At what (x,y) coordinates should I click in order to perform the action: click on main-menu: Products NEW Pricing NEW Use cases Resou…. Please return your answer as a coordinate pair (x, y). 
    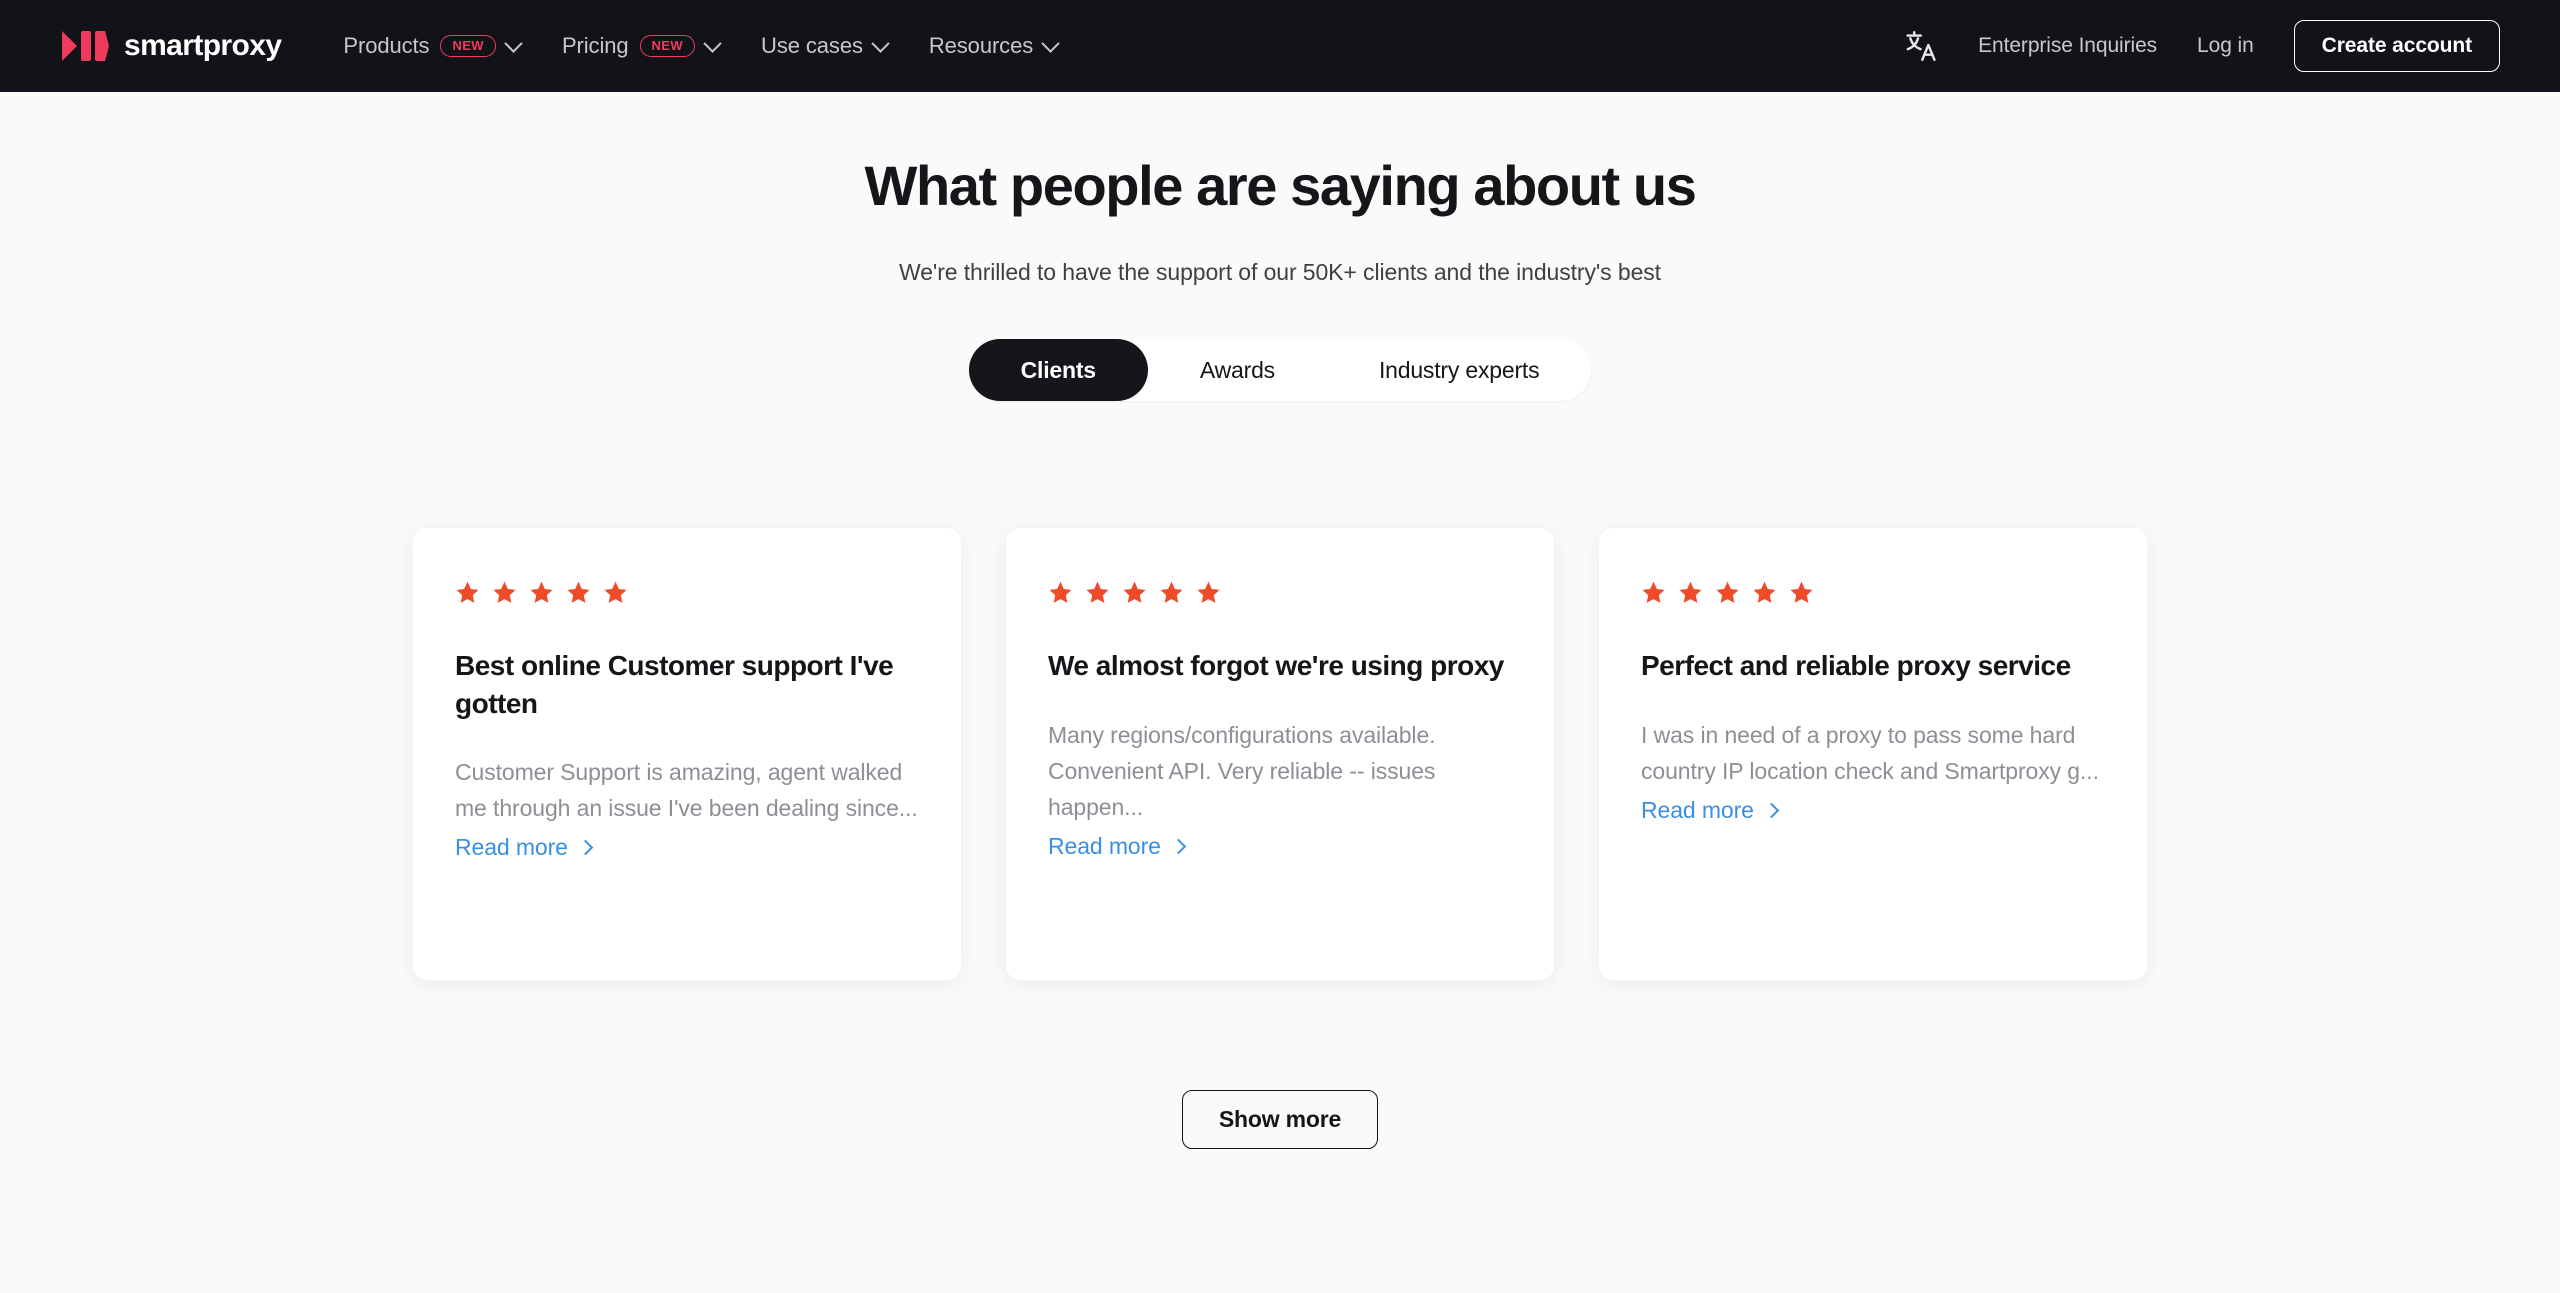
    Looking at the image, I should click on (721, 46).